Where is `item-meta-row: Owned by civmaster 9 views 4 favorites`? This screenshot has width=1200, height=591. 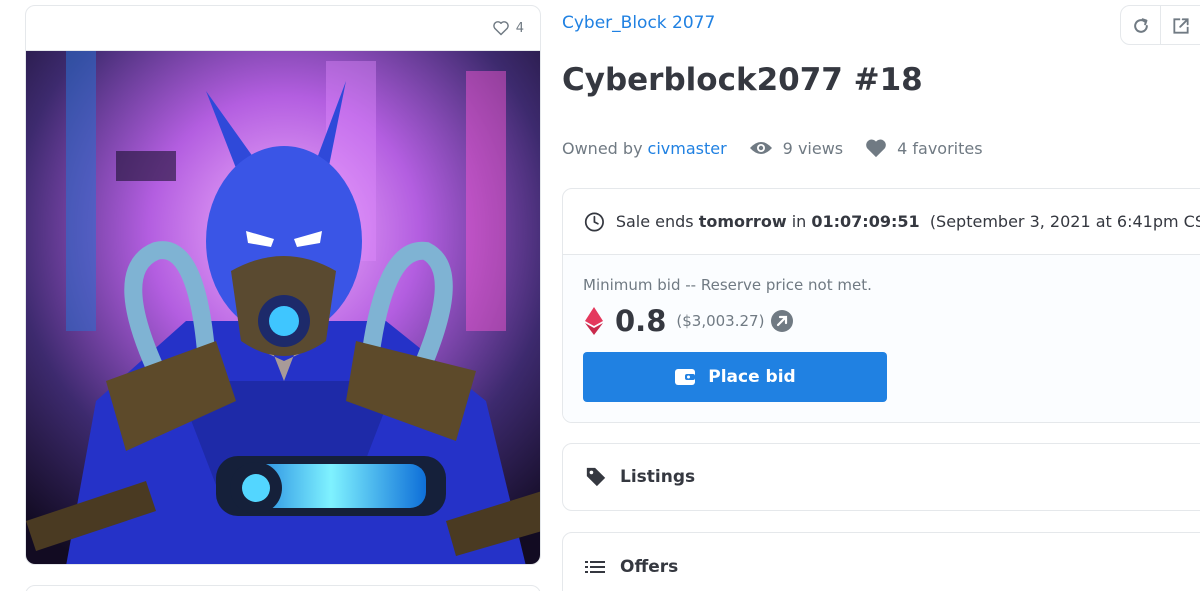
item-meta-row: Owned by civmaster 9 views 4 favorites is located at coordinates (772, 148).